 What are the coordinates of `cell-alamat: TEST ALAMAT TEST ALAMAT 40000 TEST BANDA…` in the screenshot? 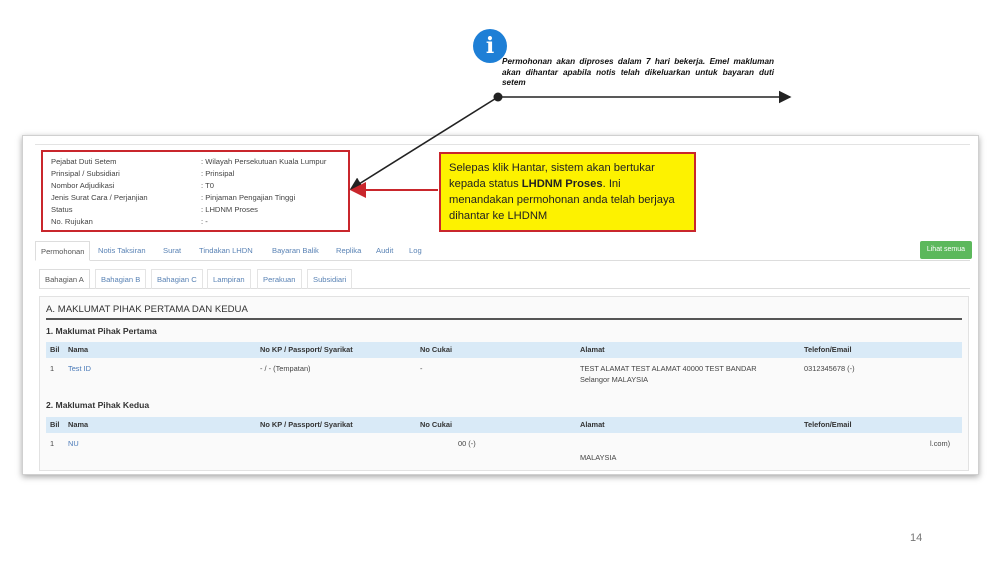 It's located at (668, 368).